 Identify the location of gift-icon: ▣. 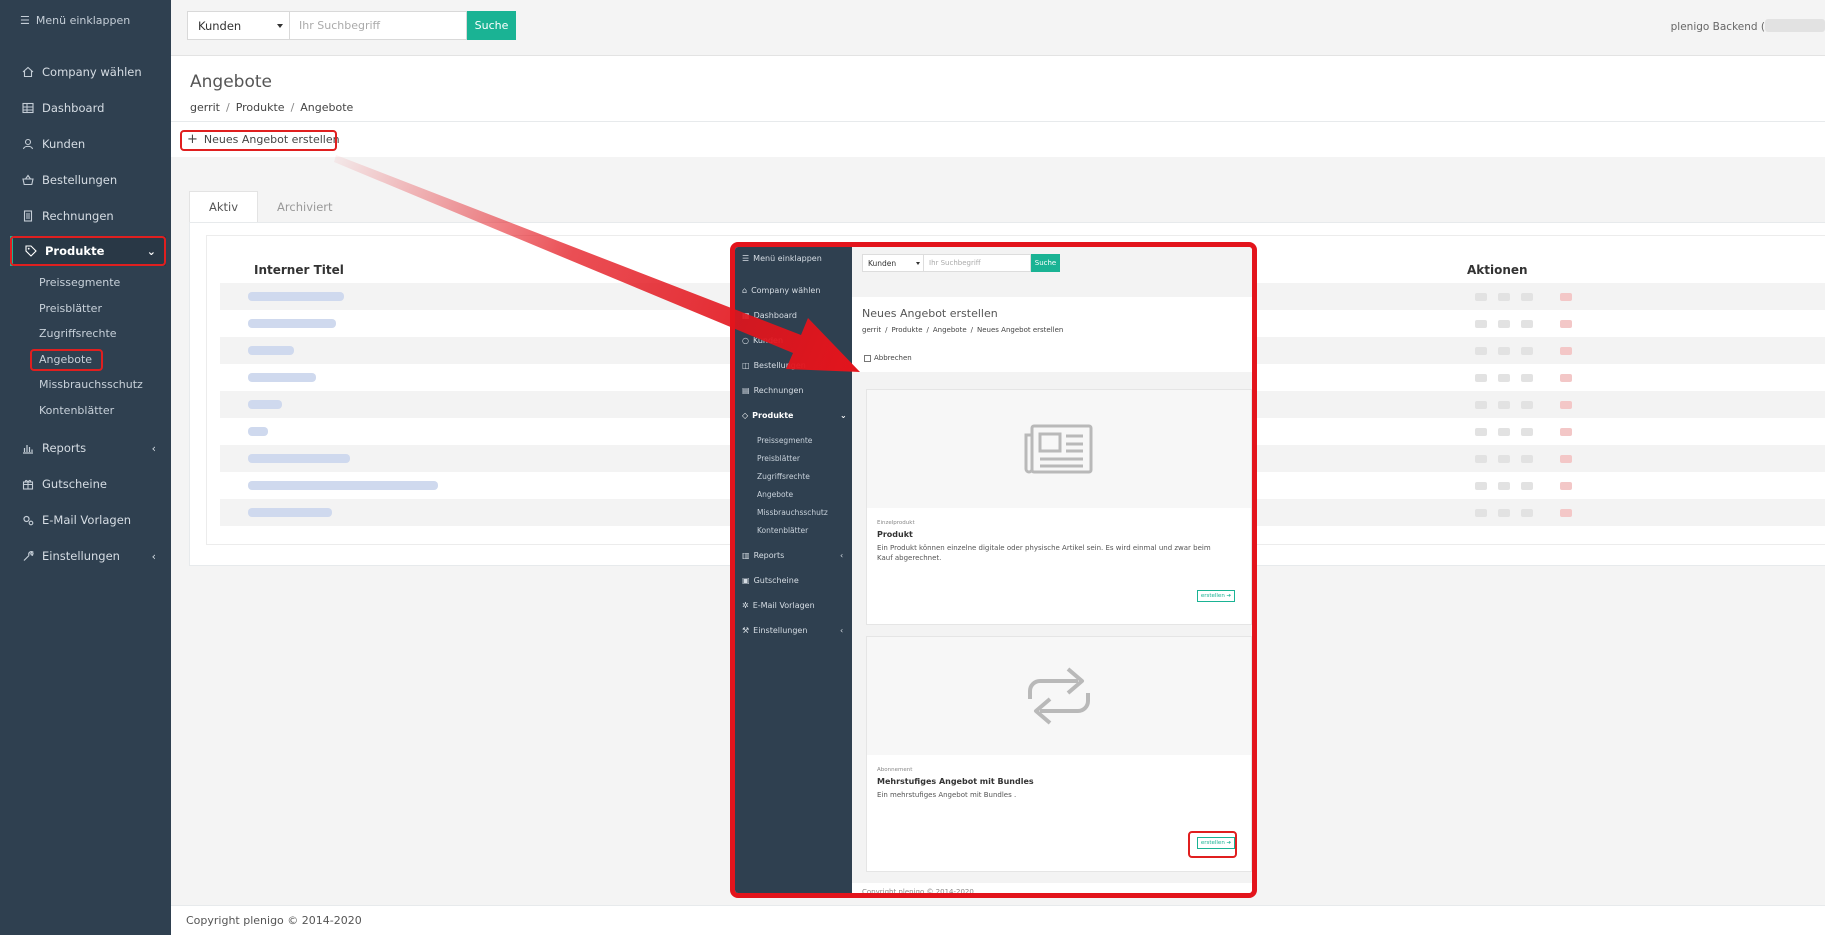
(746, 580).